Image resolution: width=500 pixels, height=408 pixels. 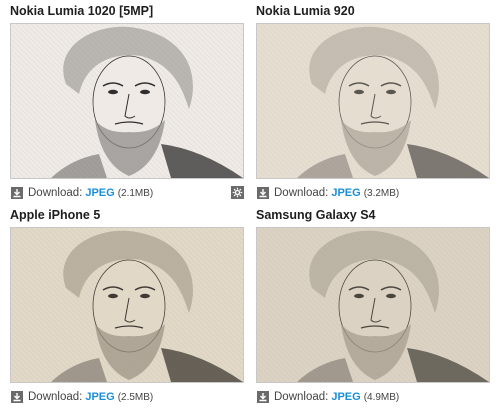 I want to click on download-row: Download: JPEG (2.5MB), so click(x=128, y=397).